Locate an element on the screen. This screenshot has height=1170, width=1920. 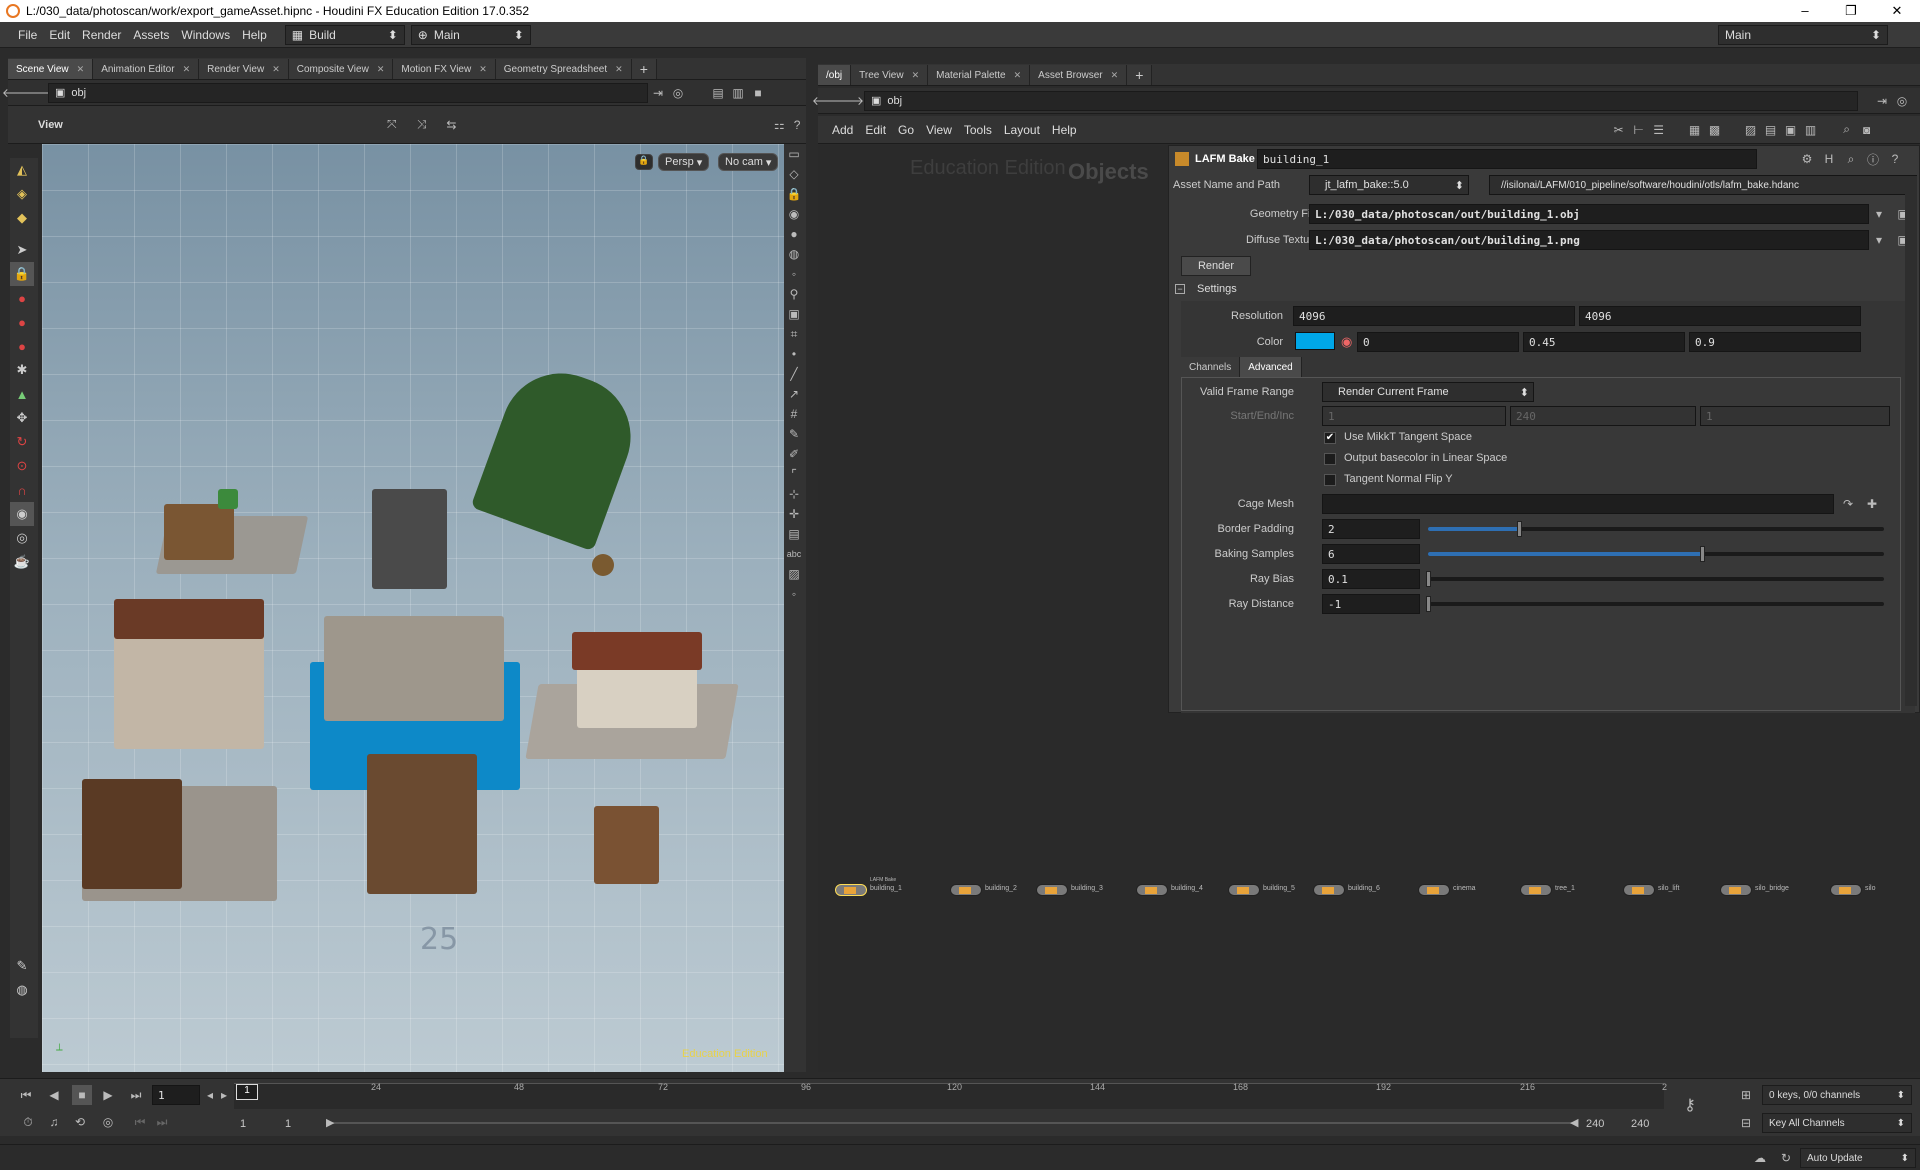
magnet-tool-icon: ● is located at coordinates (22, 298).